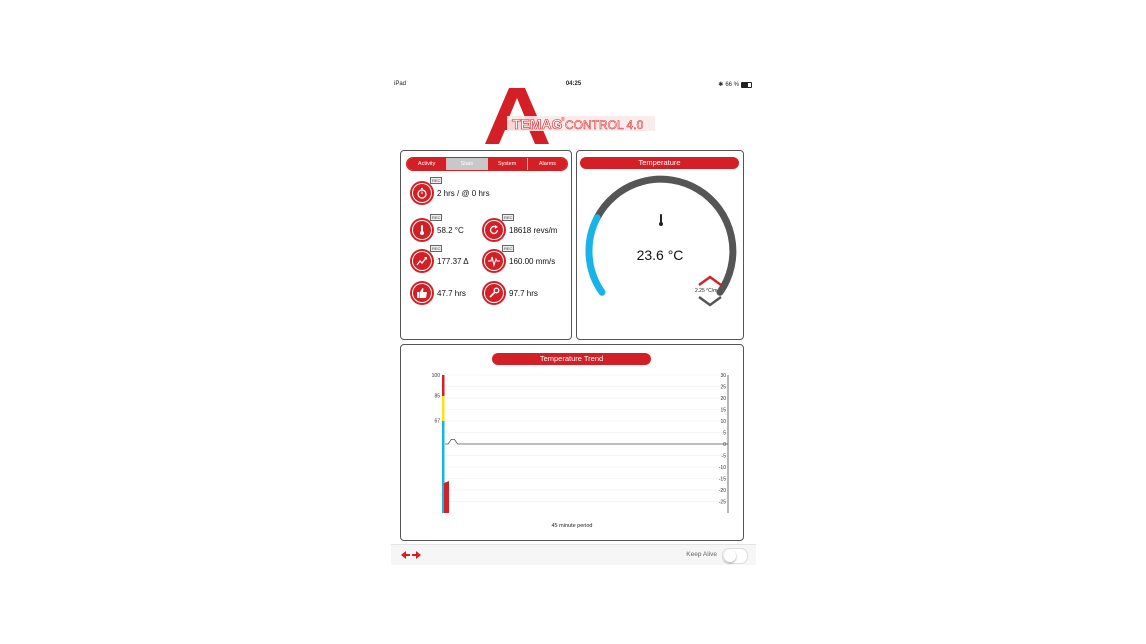 This screenshot has height=644, width=1146. I want to click on refresh-icon: REC, so click(499, 227).